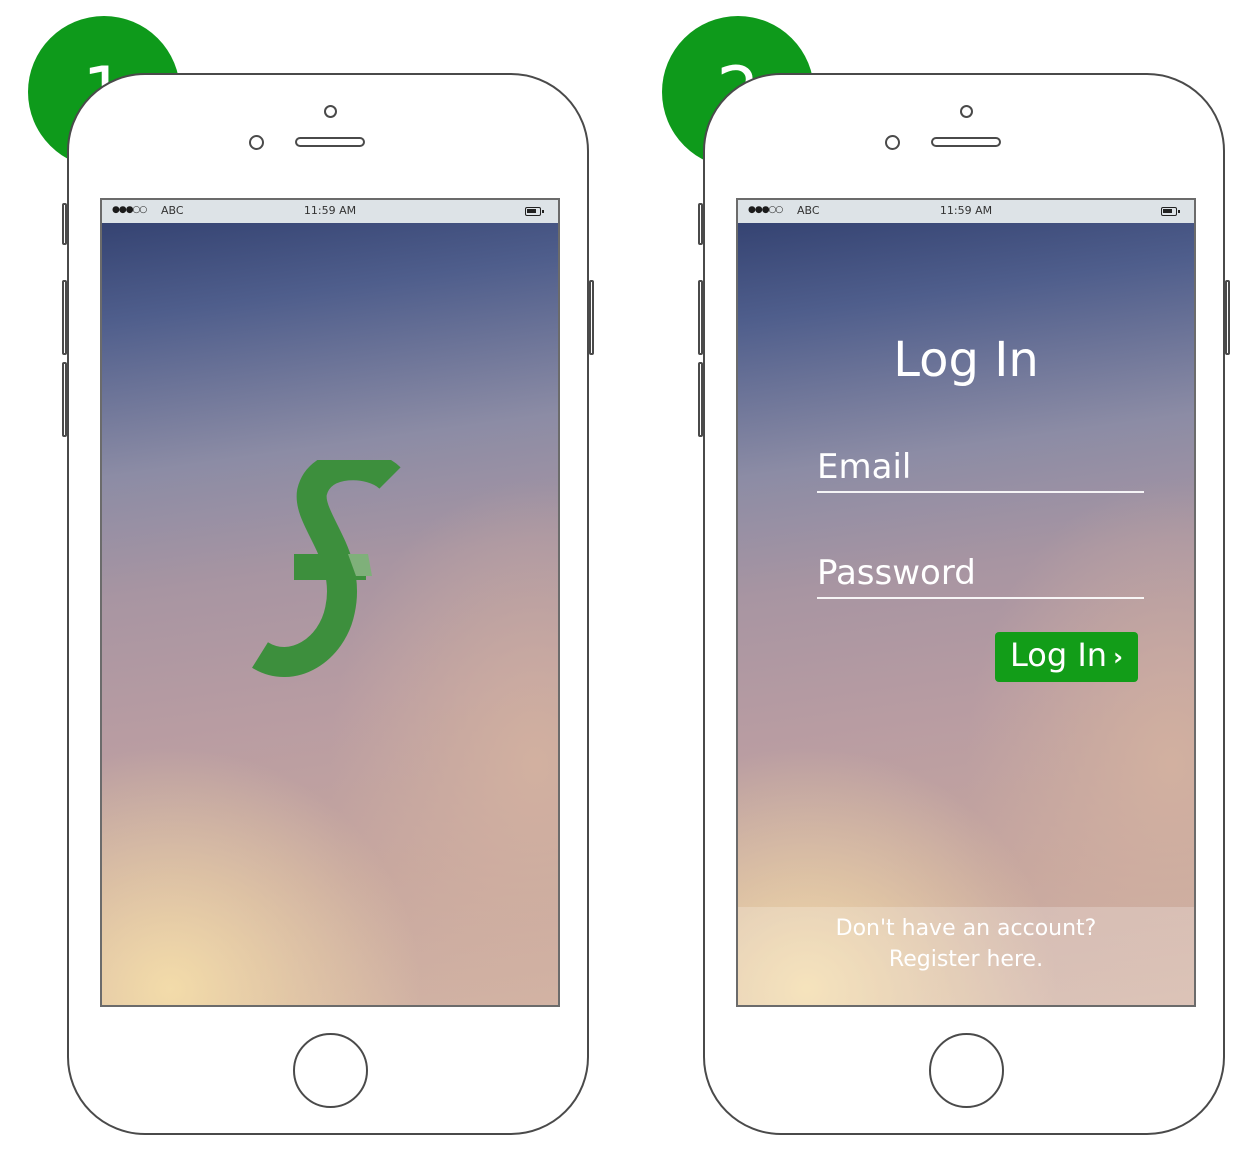 The height and width of the screenshot is (1172, 1260). What do you see at coordinates (1059, 655) in the screenshot?
I see `login-button-label: Log In` at bounding box center [1059, 655].